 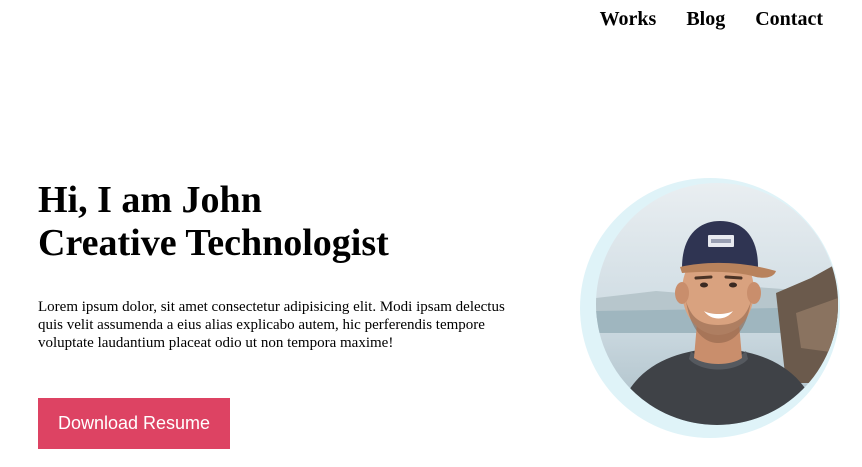 What do you see at coordinates (134, 423) in the screenshot?
I see `download-resume-button: Download Resume` at bounding box center [134, 423].